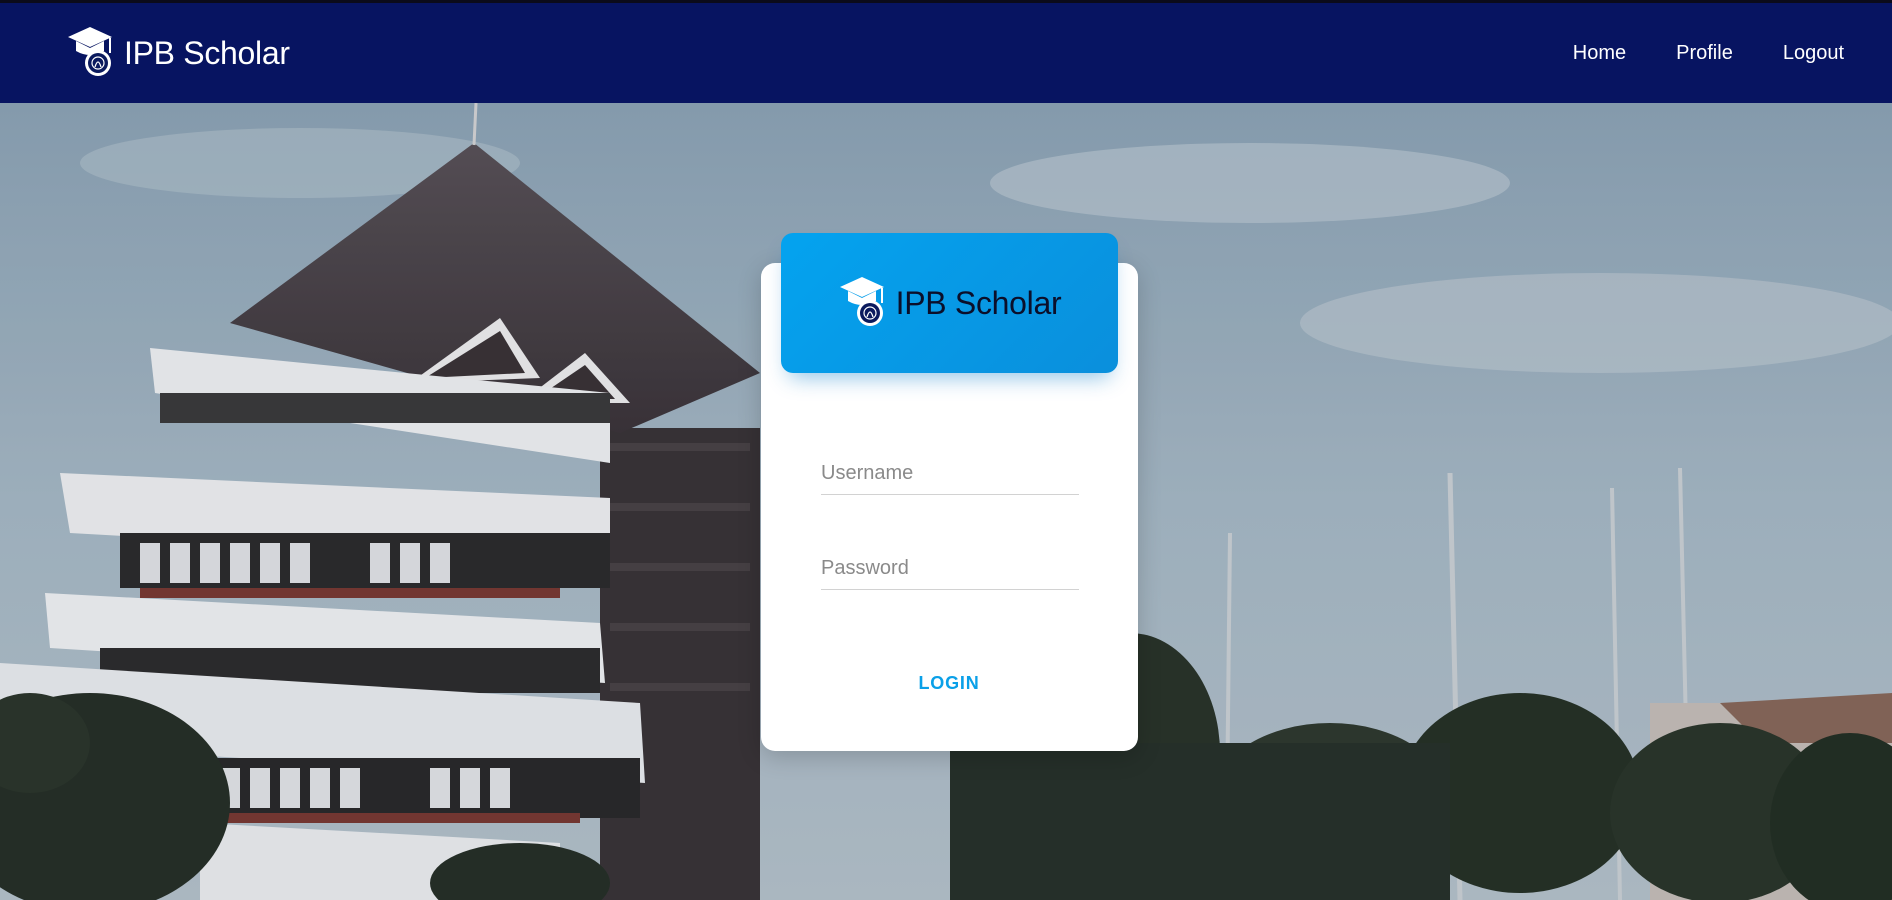 This screenshot has height=900, width=1892. I want to click on brand-logo-link: IPB Scholar, so click(178, 53).